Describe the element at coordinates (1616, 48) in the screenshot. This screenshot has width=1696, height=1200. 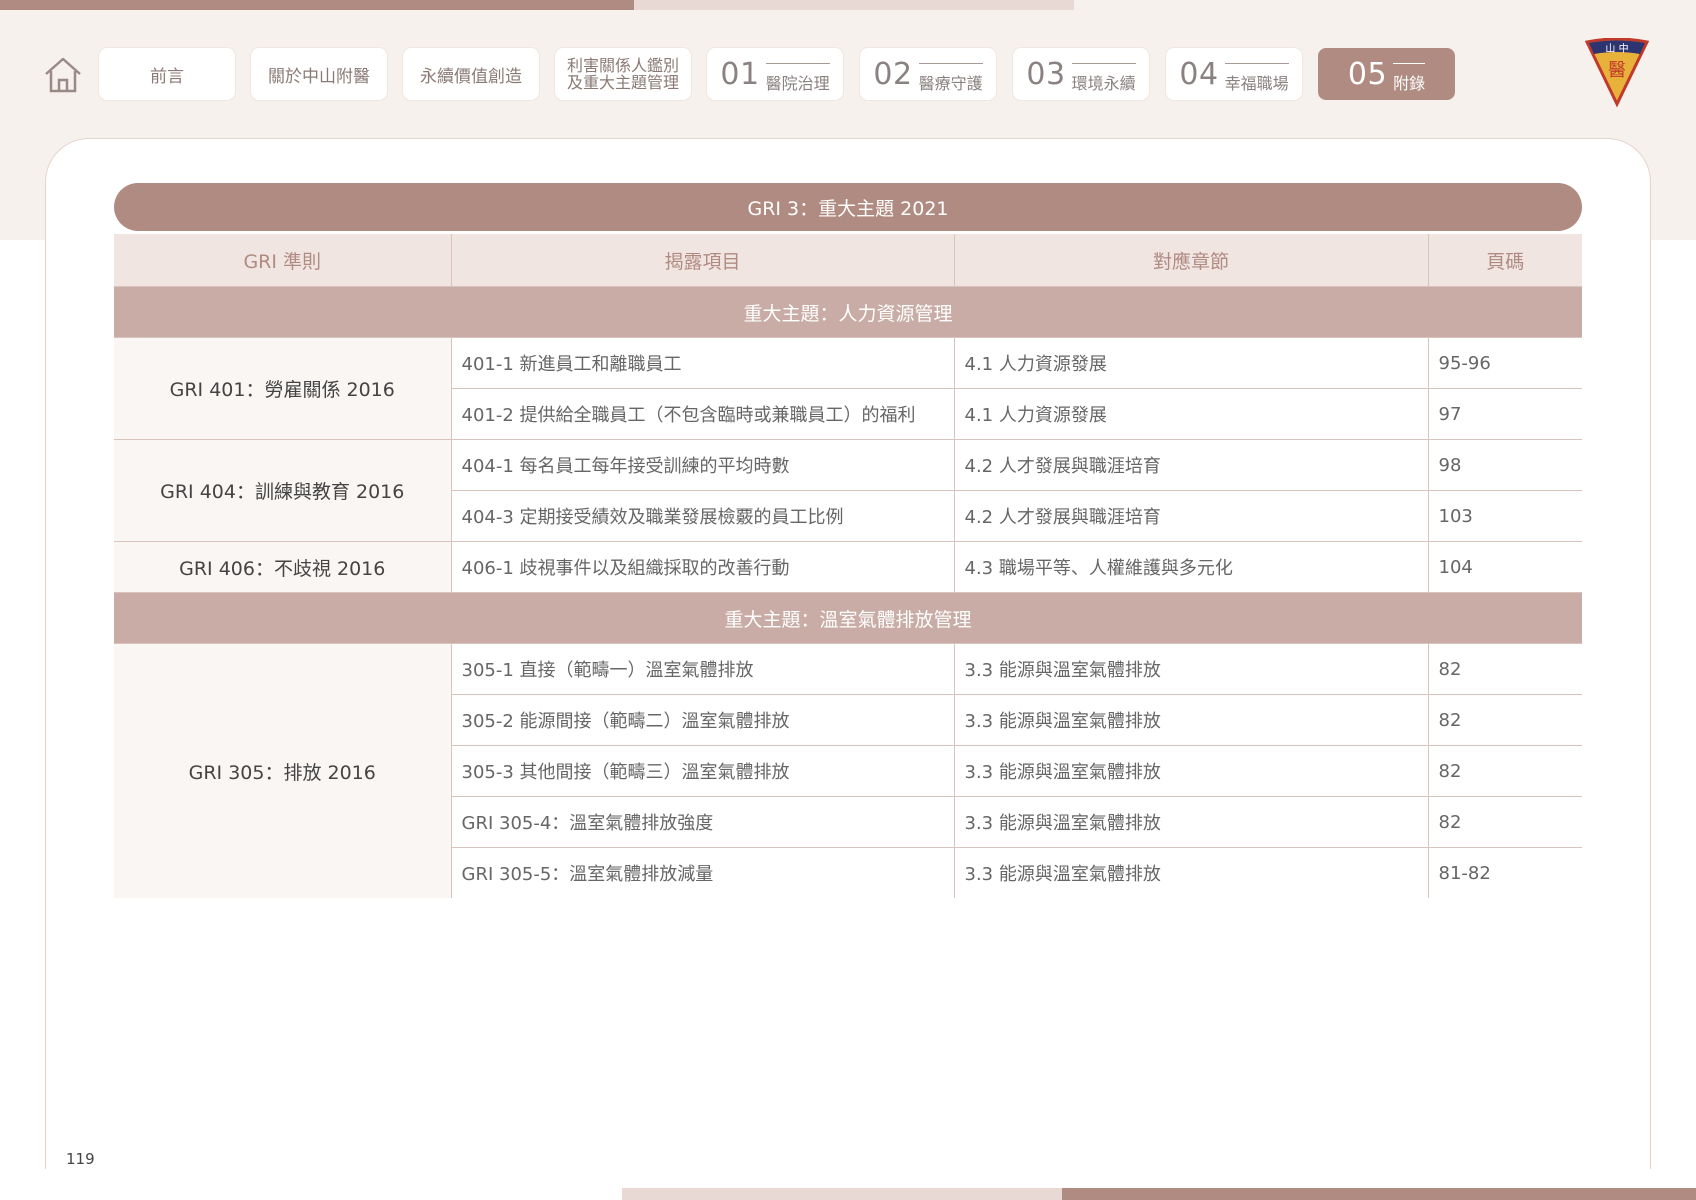
I see `logo-top-text: 山 中` at that location.